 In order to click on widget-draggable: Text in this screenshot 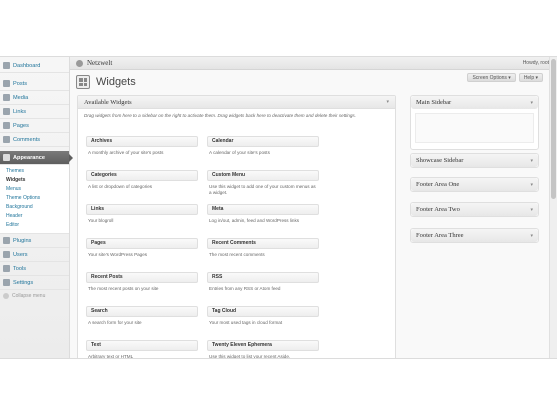, I will do `click(142, 345)`.